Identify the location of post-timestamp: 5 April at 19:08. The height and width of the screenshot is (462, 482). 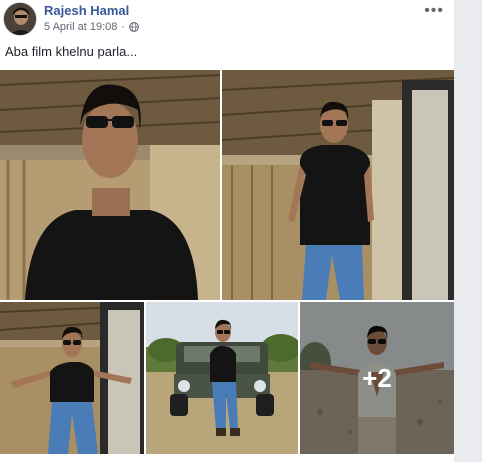
(80, 27).